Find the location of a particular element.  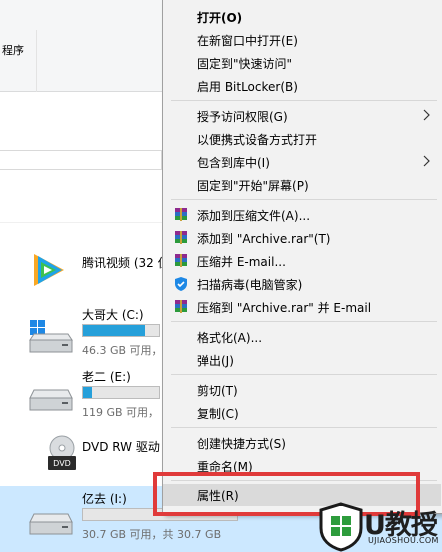

drive-name: DVD RW 驱动 is located at coordinates (121, 447).